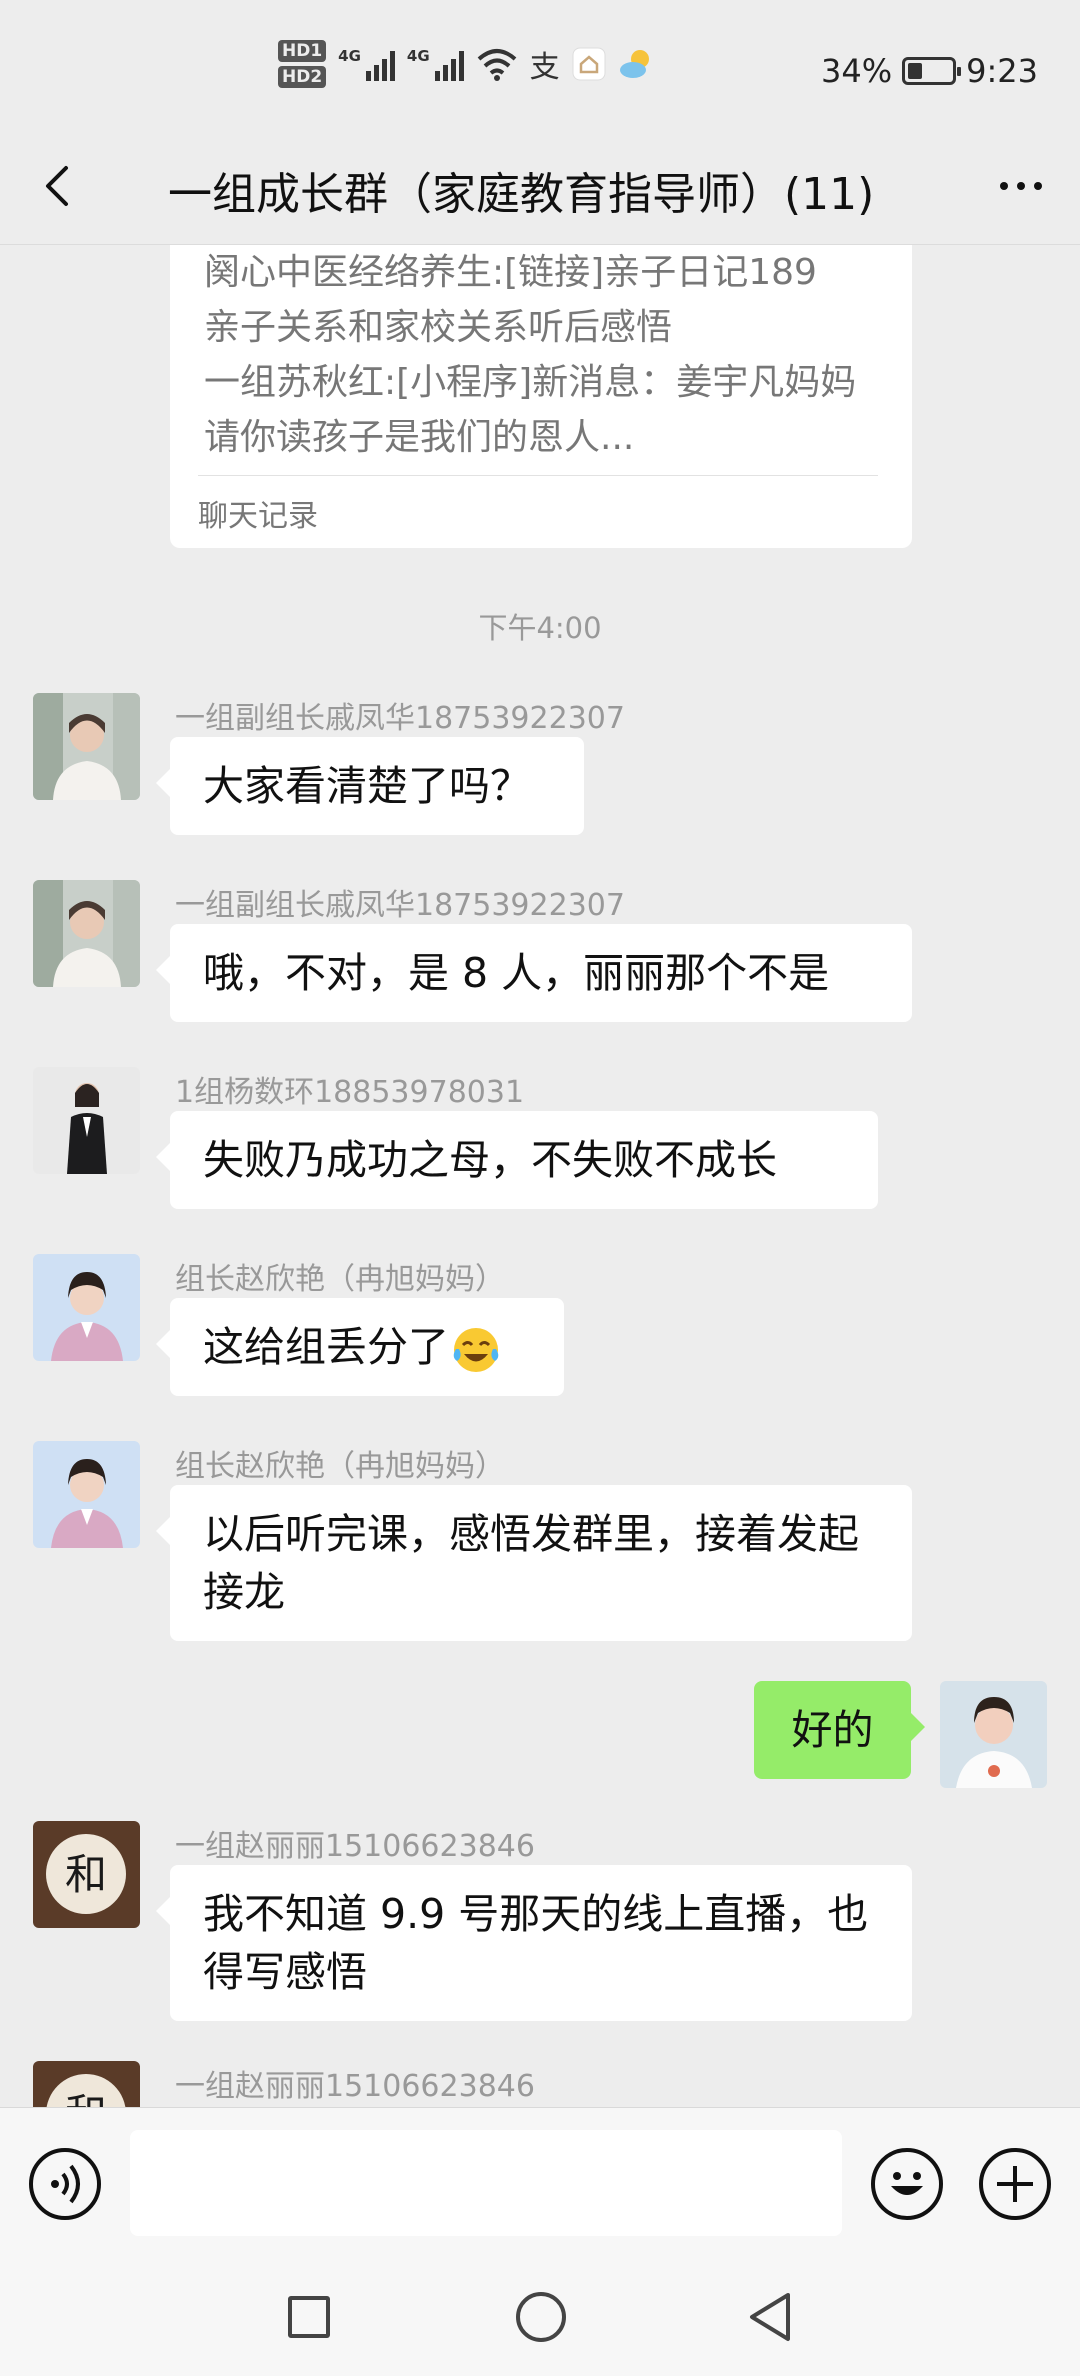 The image size is (1080, 2376). What do you see at coordinates (302, 51) in the screenshot?
I see `hd1-badge: HD1` at bounding box center [302, 51].